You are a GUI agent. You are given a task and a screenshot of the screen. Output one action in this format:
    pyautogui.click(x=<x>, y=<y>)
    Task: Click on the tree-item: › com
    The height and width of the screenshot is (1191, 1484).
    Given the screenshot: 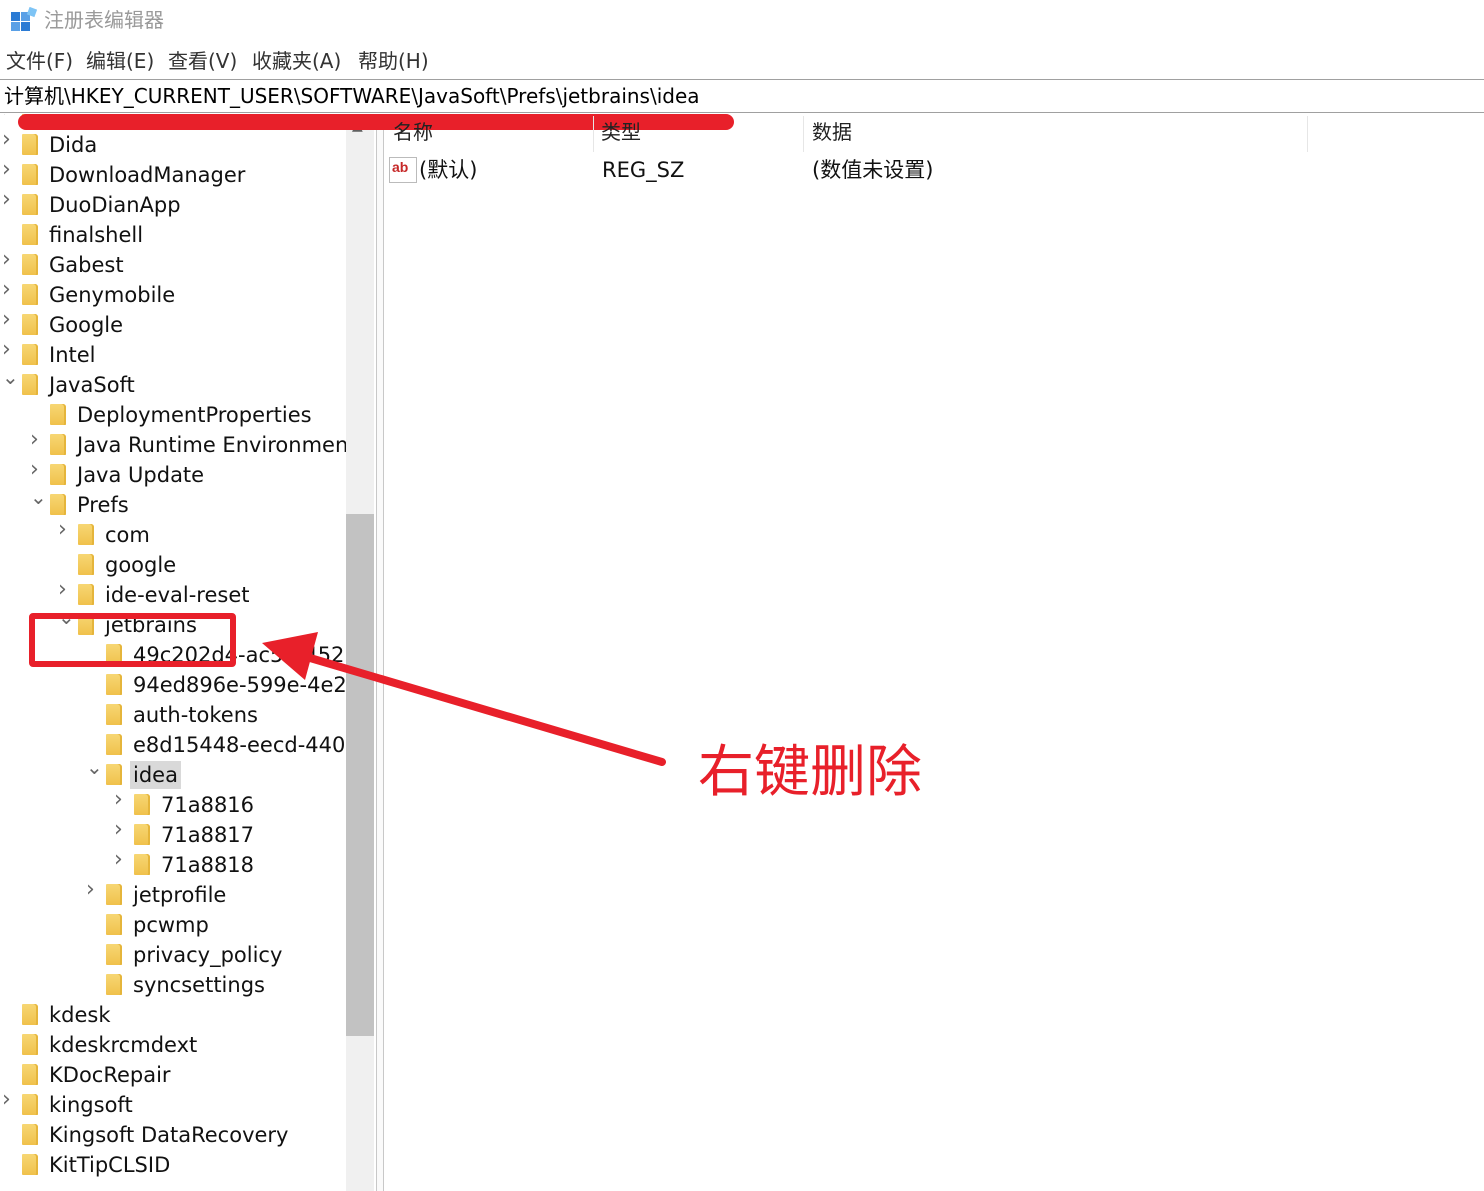 What is the action you would take?
    pyautogui.click(x=173, y=534)
    